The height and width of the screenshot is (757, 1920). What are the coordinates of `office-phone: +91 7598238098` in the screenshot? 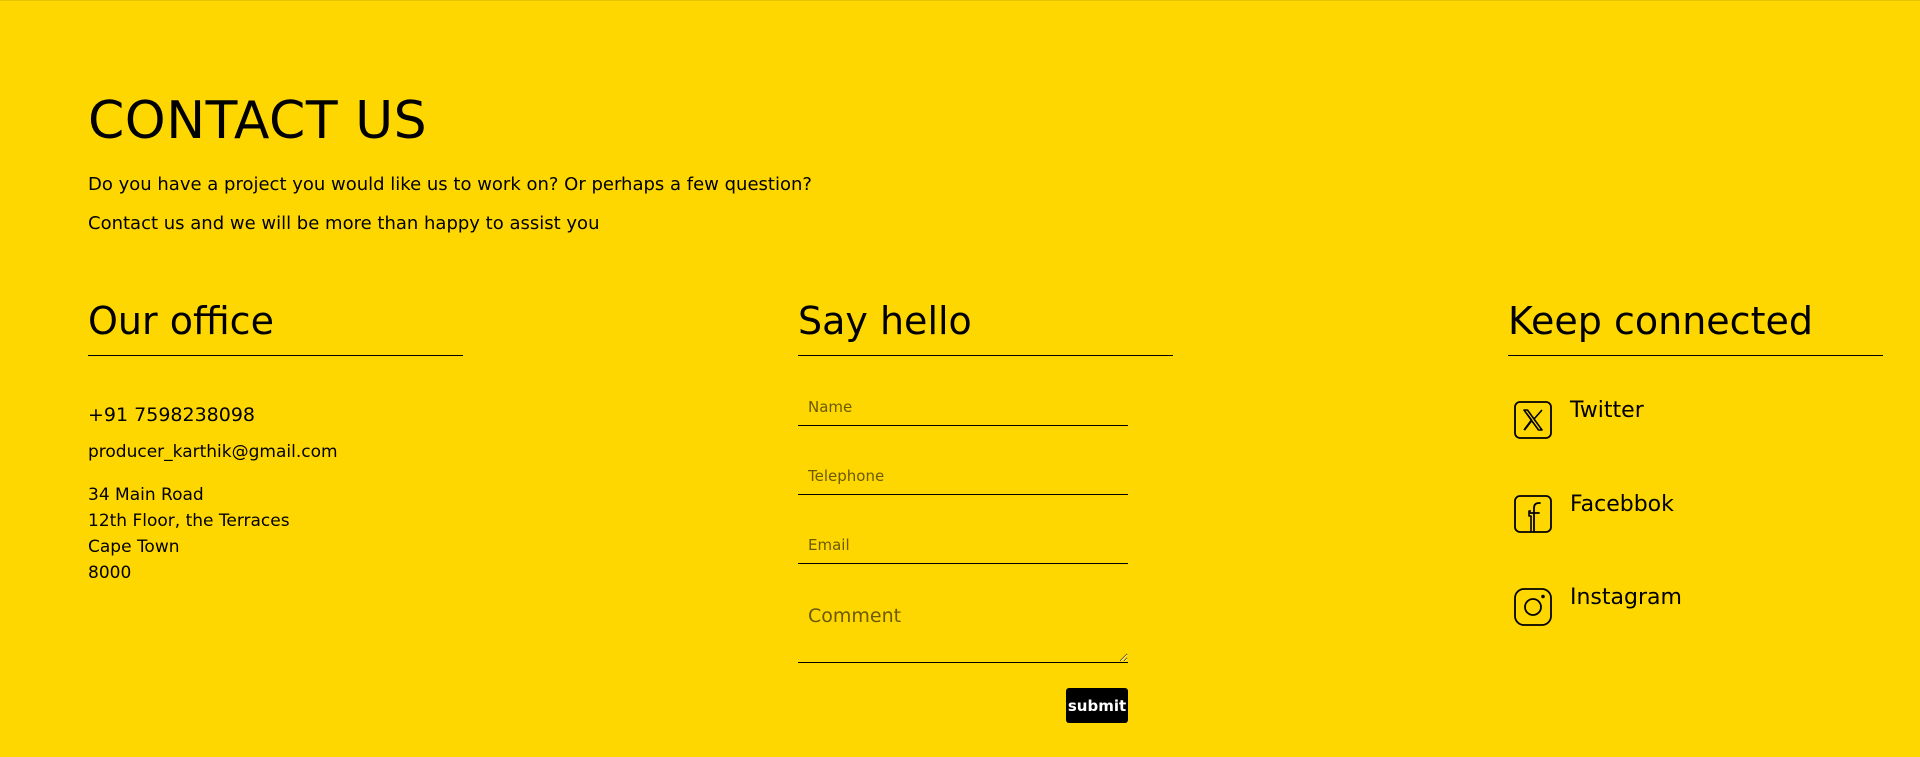 It's located at (172, 415).